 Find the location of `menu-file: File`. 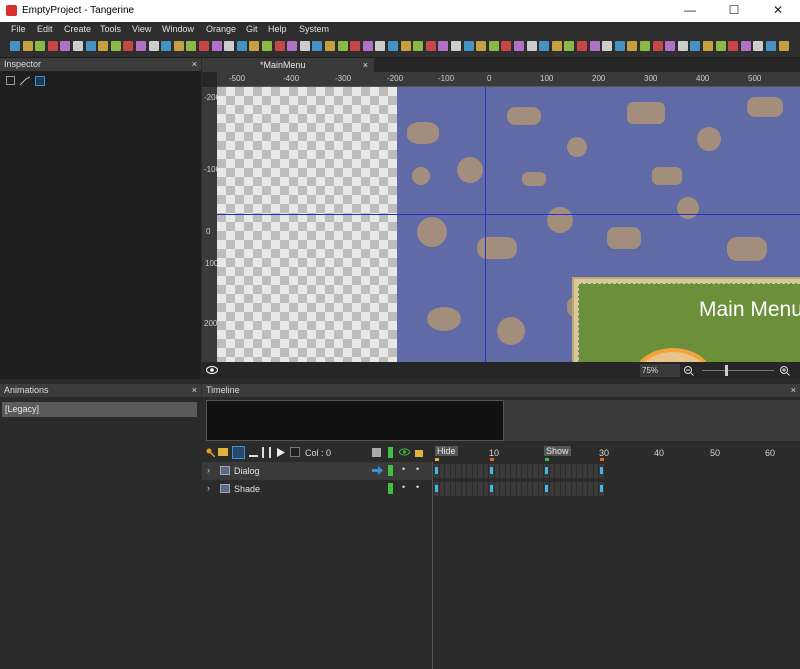

menu-file: File is located at coordinates (18, 29).